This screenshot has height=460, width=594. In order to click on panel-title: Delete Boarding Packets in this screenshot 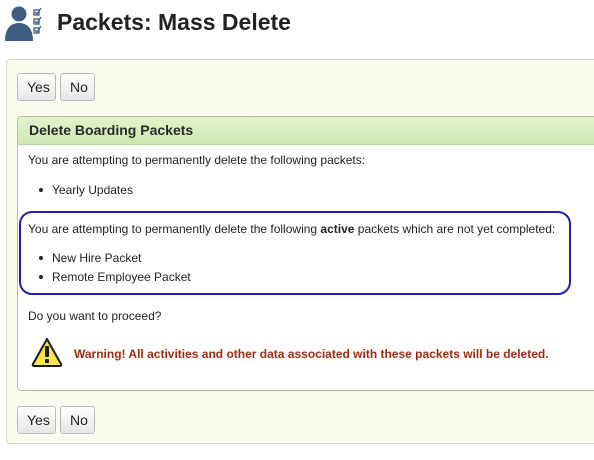, I will do `click(306, 131)`.